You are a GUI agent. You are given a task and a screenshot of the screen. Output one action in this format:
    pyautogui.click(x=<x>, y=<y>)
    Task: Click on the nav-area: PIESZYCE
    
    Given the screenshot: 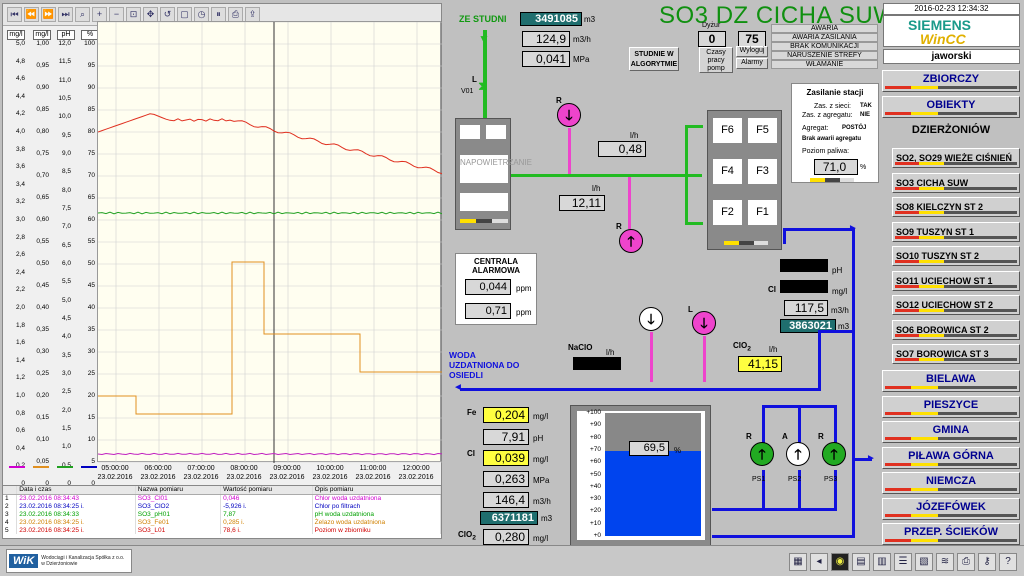 What is the action you would take?
    pyautogui.click(x=951, y=406)
    